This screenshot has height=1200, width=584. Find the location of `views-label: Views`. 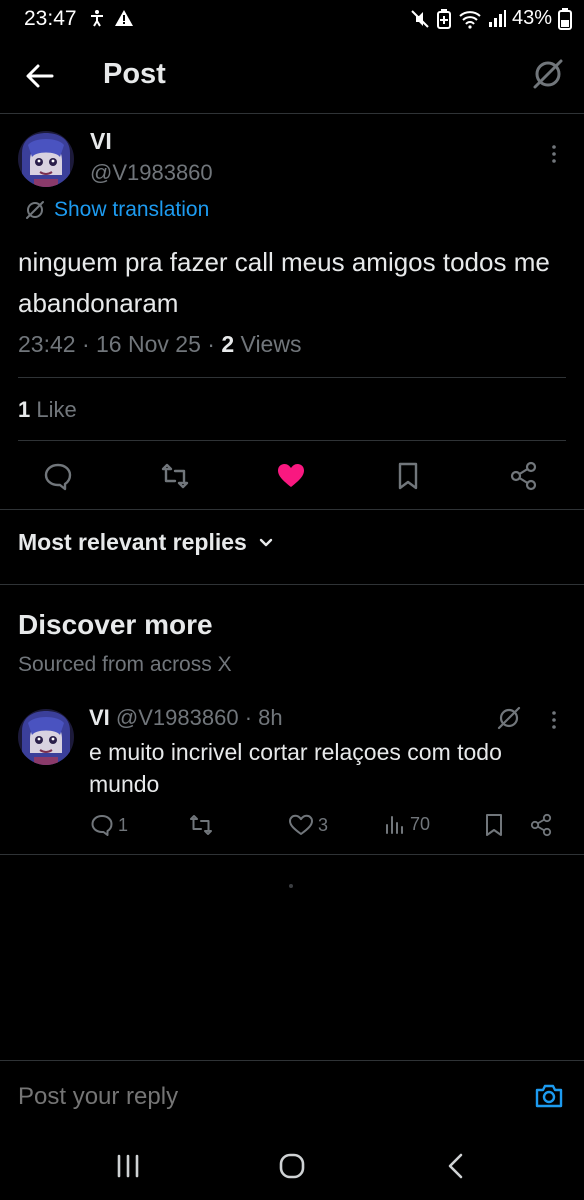

views-label: Views is located at coordinates (271, 344).